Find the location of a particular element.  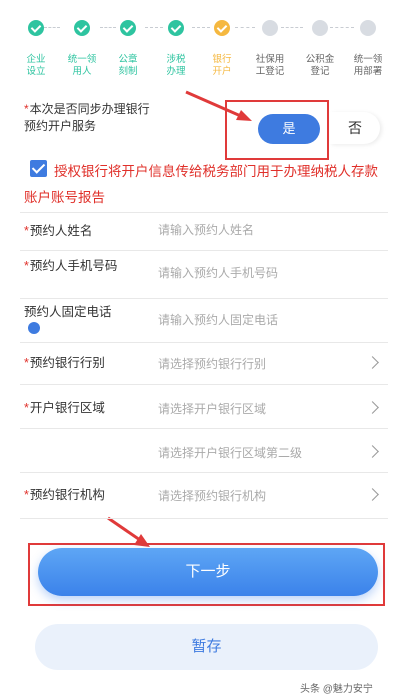

phone-label: *预约人手机号码 is located at coordinates (76, 266).